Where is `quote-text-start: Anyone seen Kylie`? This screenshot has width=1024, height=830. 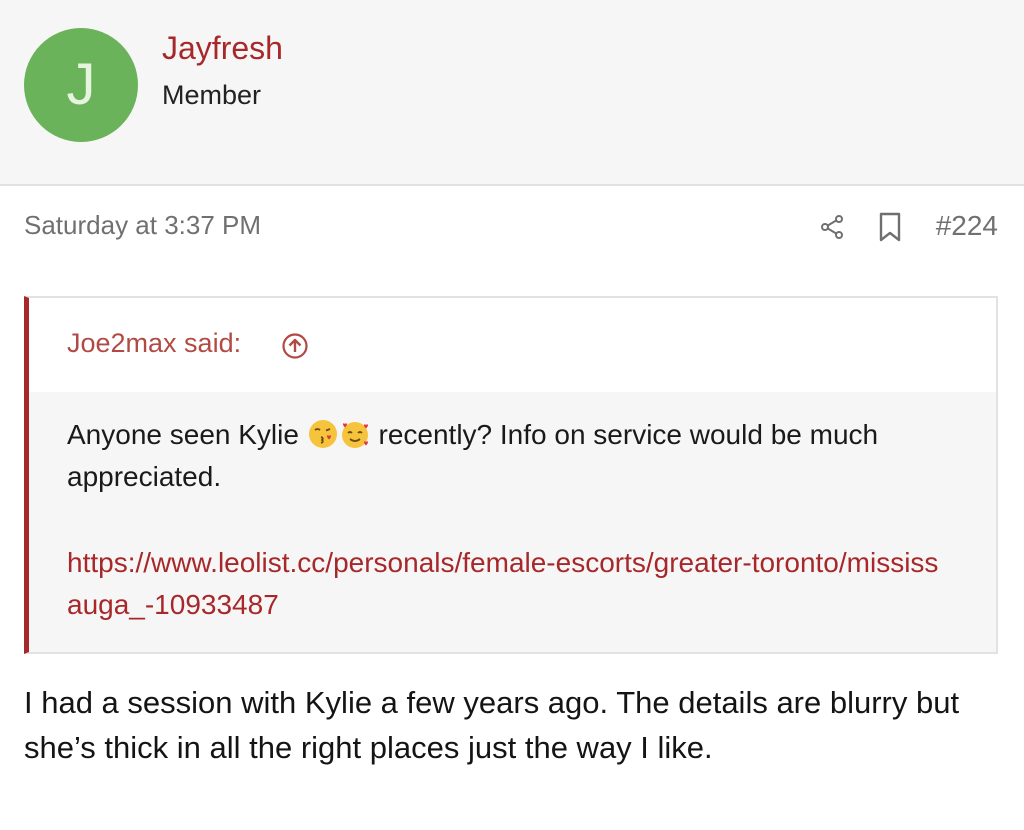
quote-text-start: Anyone seen Kylie is located at coordinates (187, 434).